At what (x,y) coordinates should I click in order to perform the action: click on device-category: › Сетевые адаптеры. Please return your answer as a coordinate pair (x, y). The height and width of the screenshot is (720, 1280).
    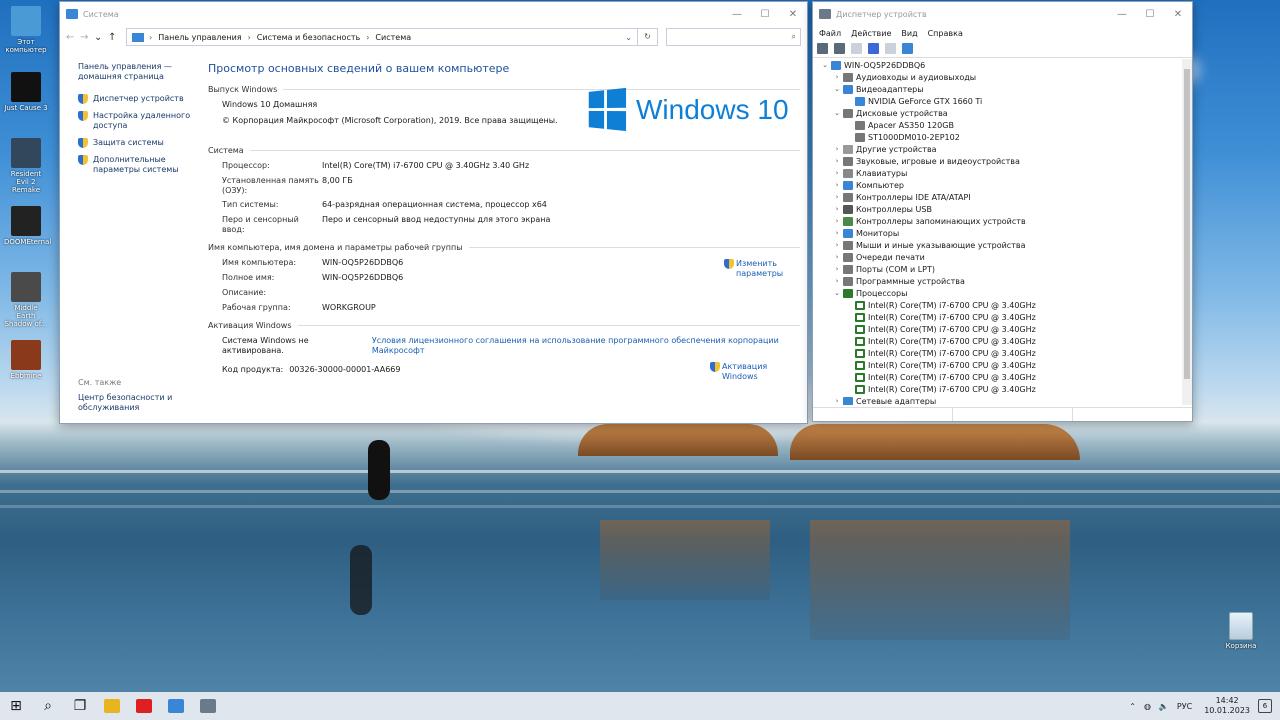
    Looking at the image, I should click on (998, 400).